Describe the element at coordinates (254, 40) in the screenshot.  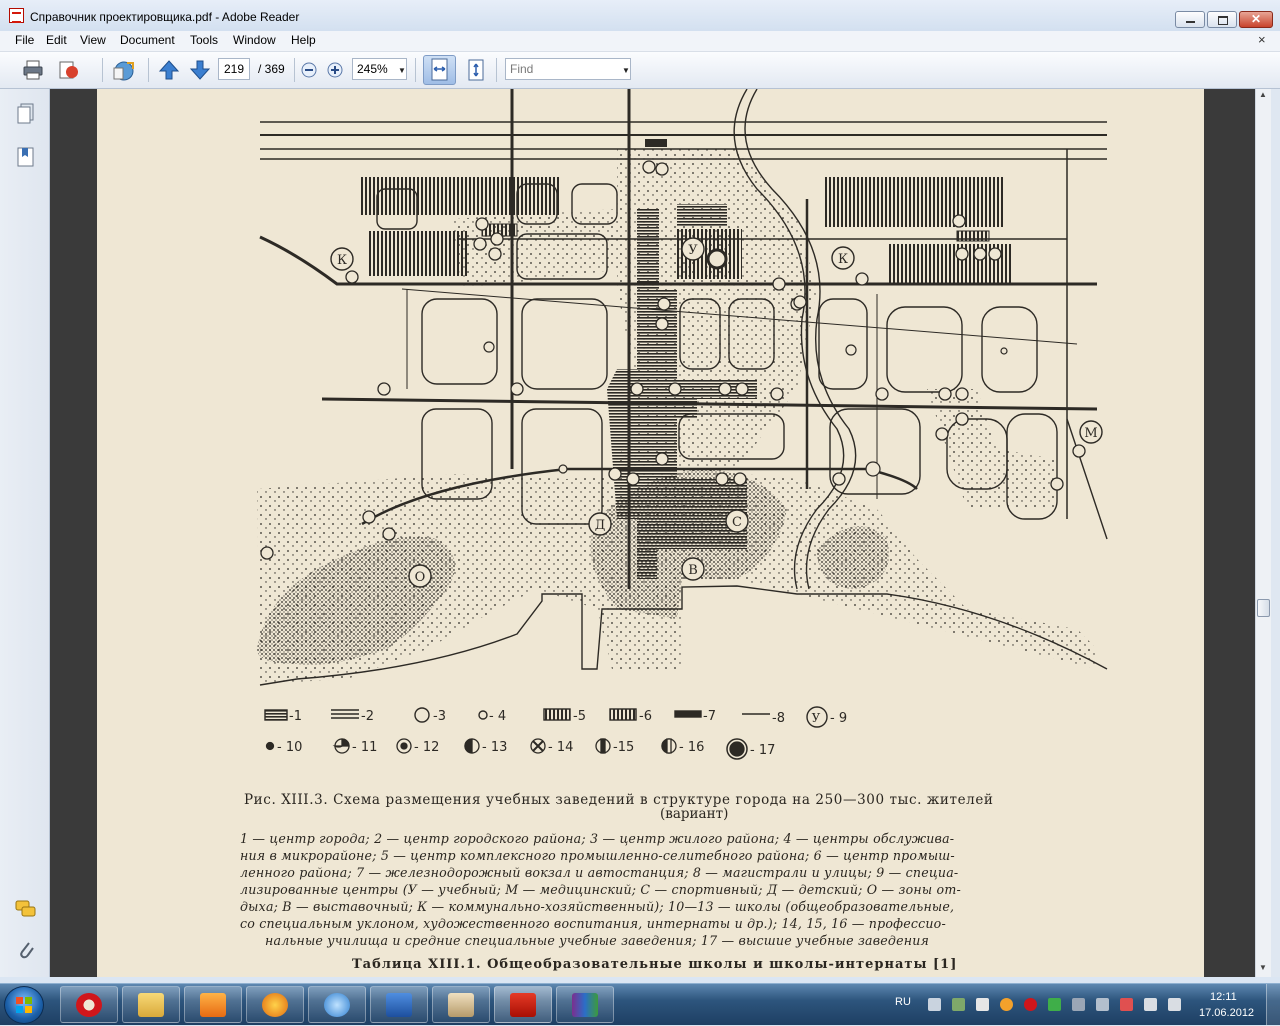
I see `menu-window: Window` at that location.